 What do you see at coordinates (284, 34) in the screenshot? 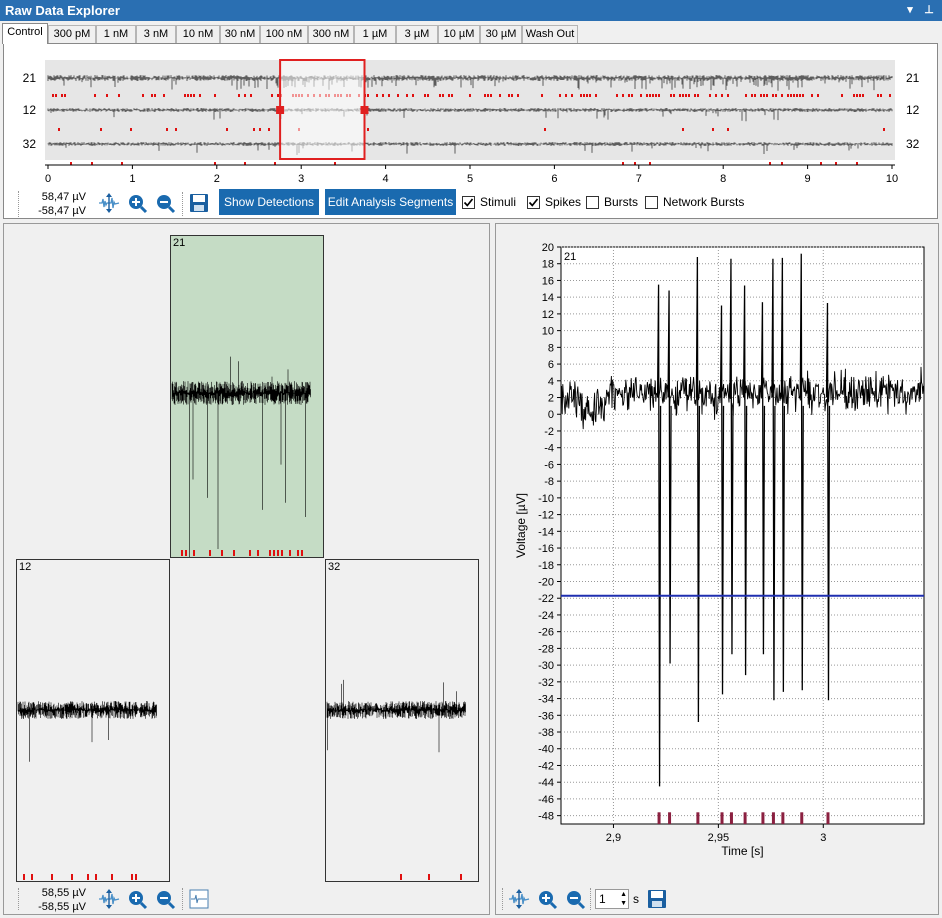
I see `tab-100-nm: 100 nM` at bounding box center [284, 34].